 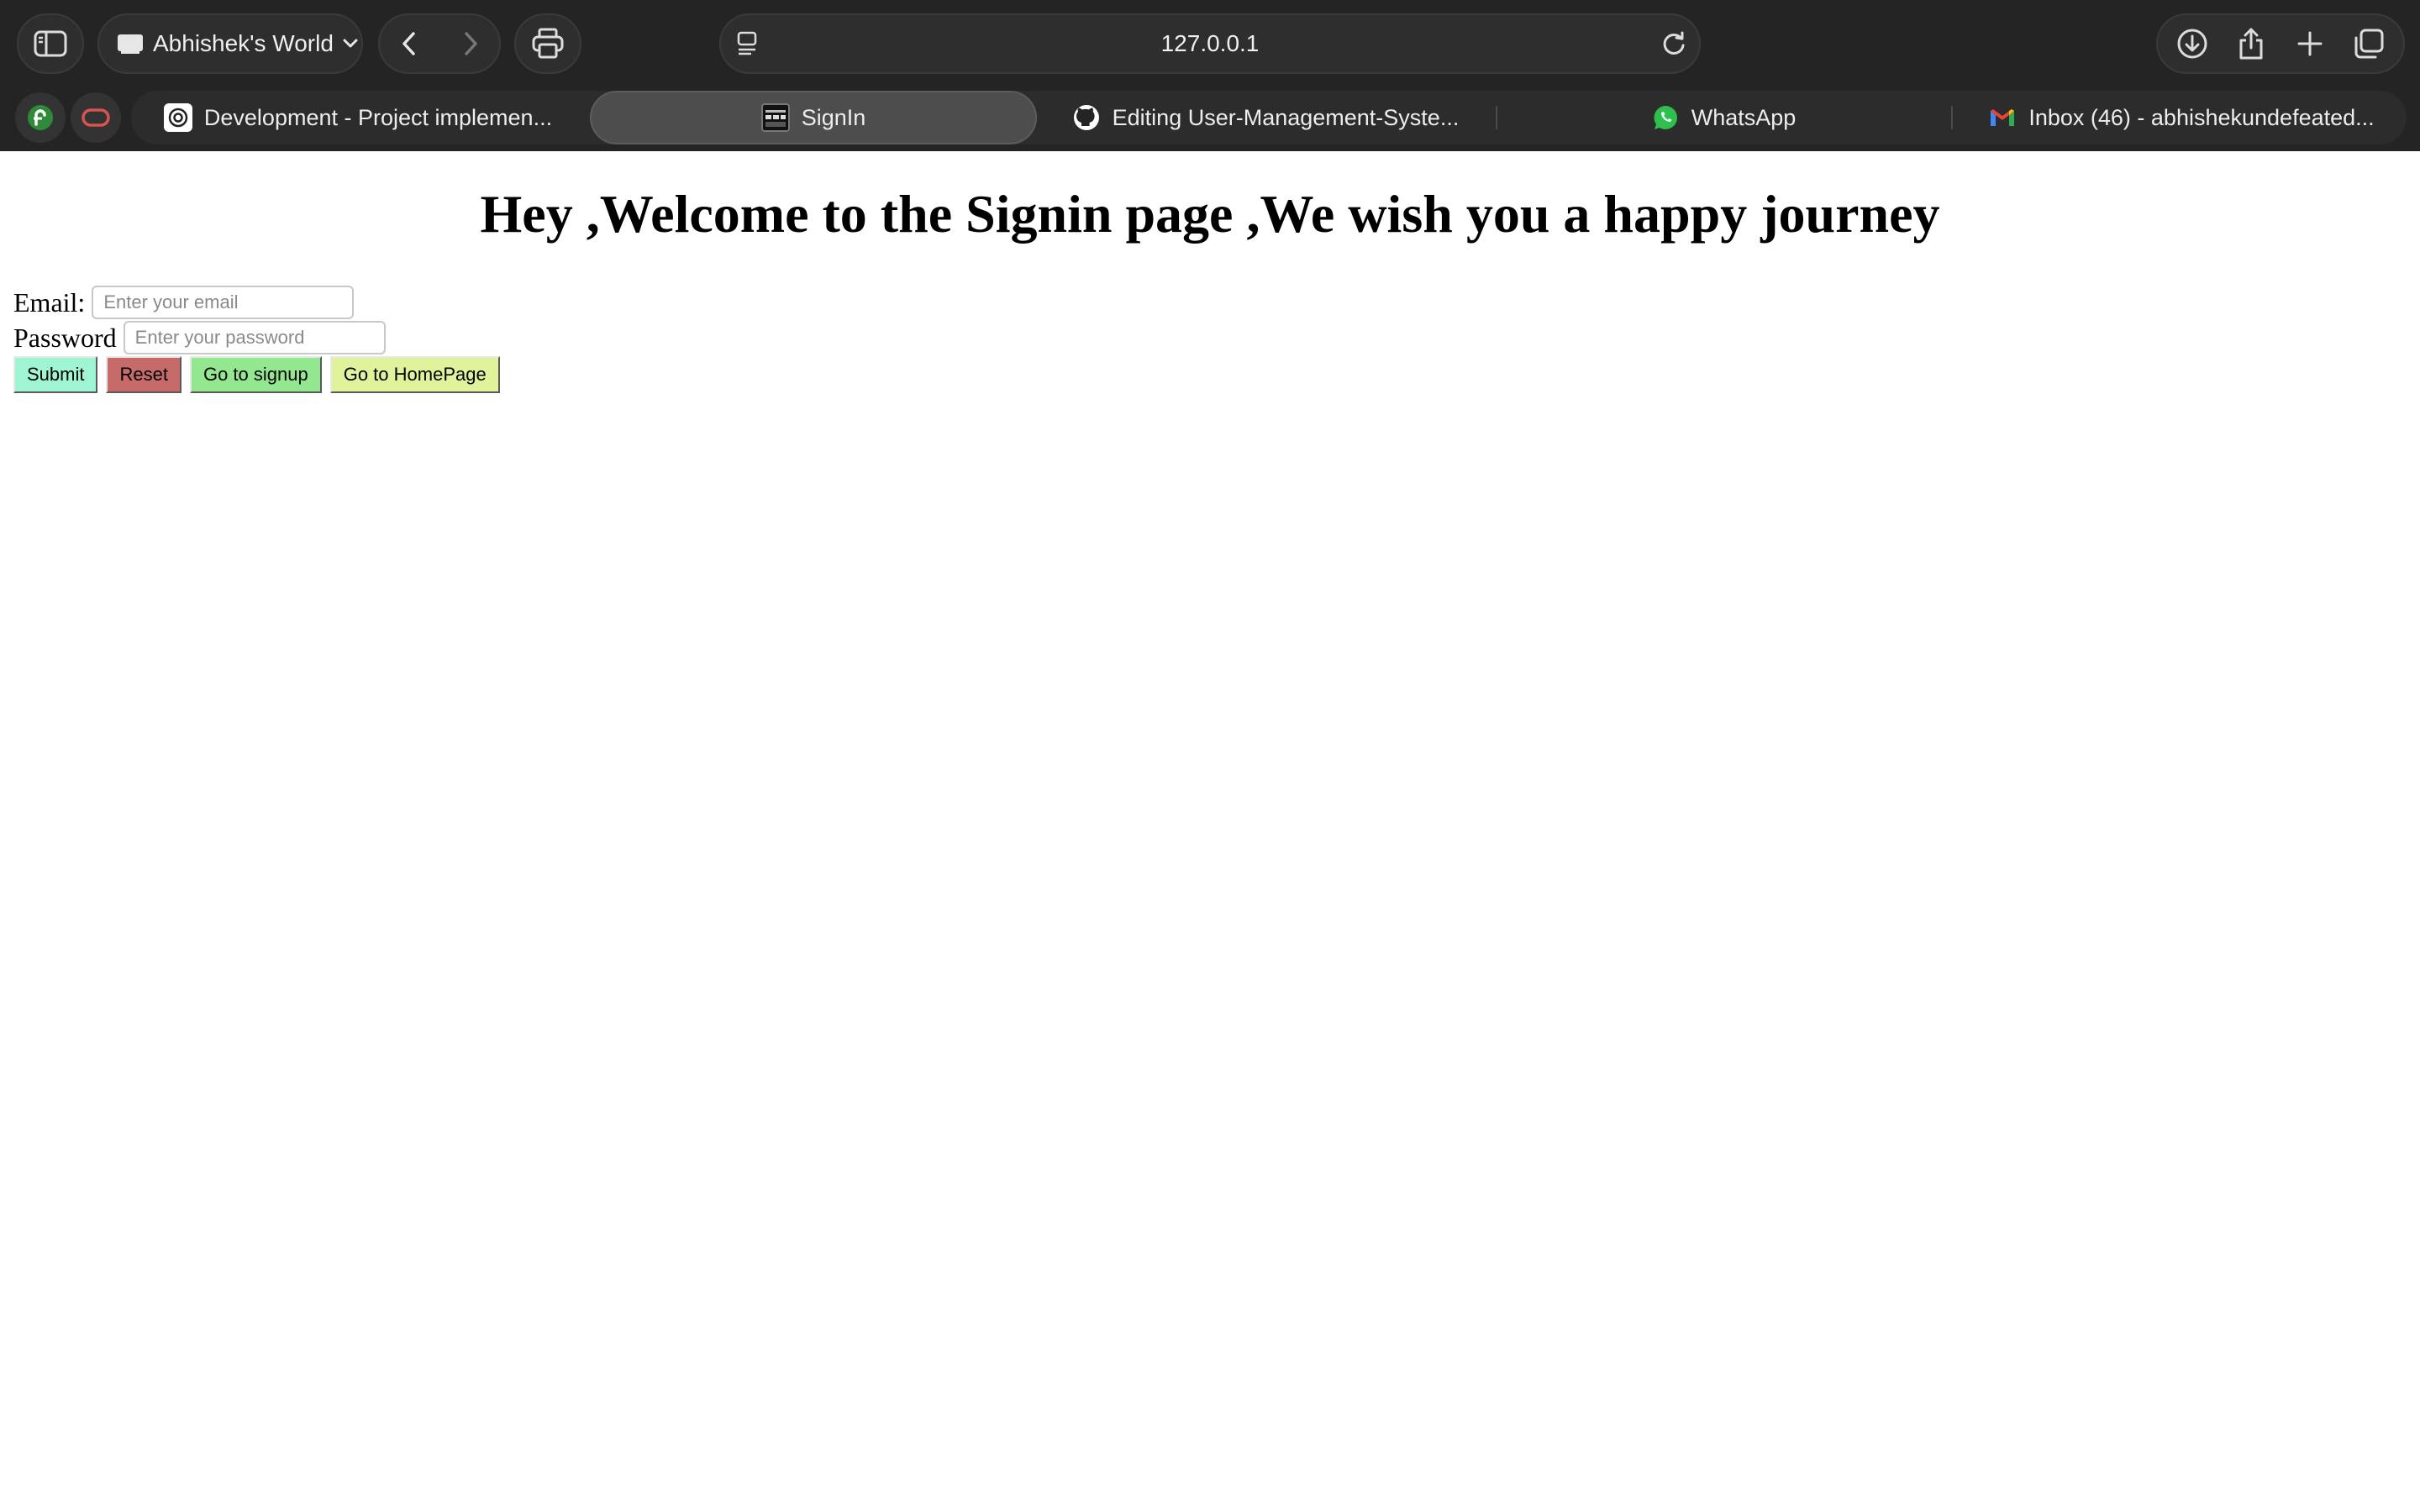 I want to click on chevron-right-icon, so click(x=470, y=43).